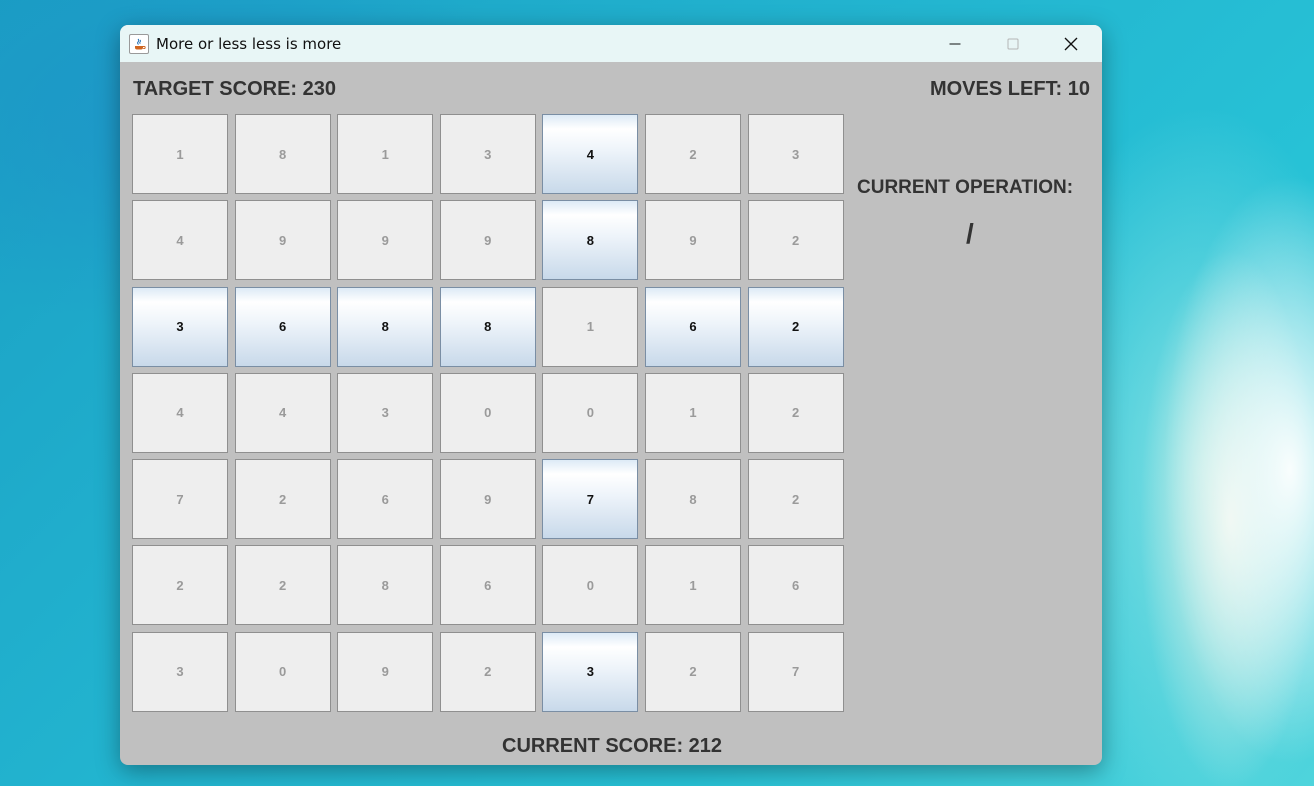  What do you see at coordinates (487, 585) in the screenshot?
I see `grid-cell-r6-c4: 6` at bounding box center [487, 585].